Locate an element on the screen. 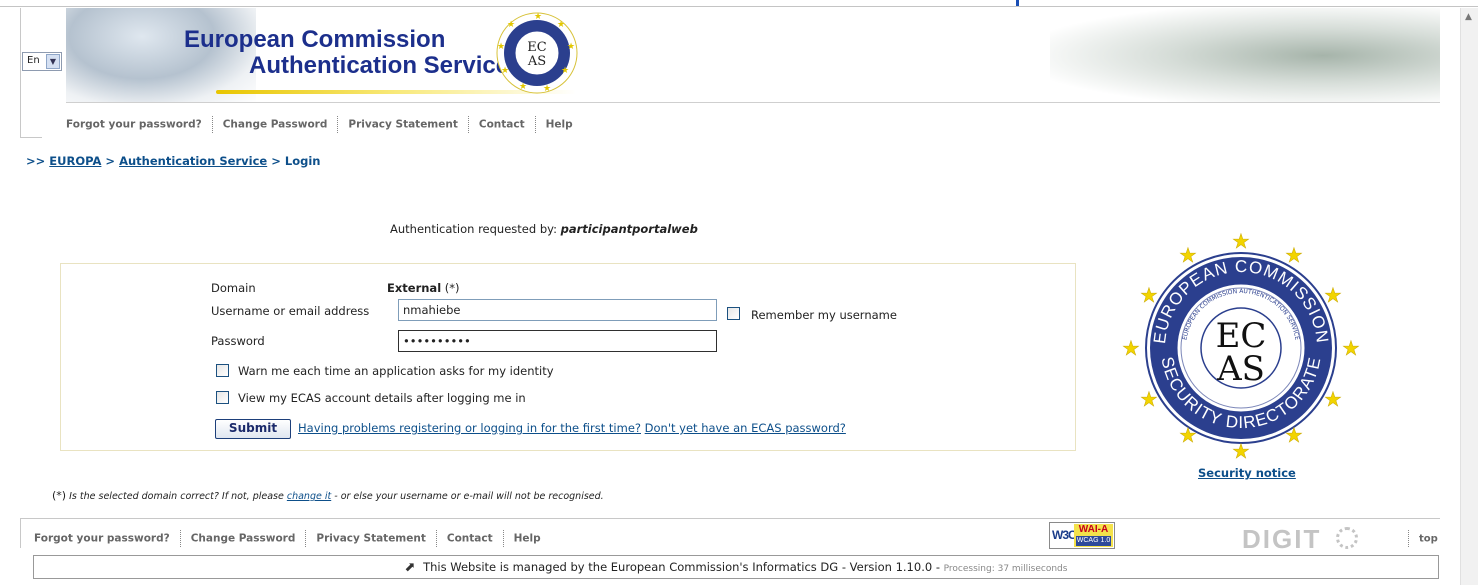 Image resolution: width=1478 pixels, height=585 pixels. nav-contact: Contact is located at coordinates (502, 125).